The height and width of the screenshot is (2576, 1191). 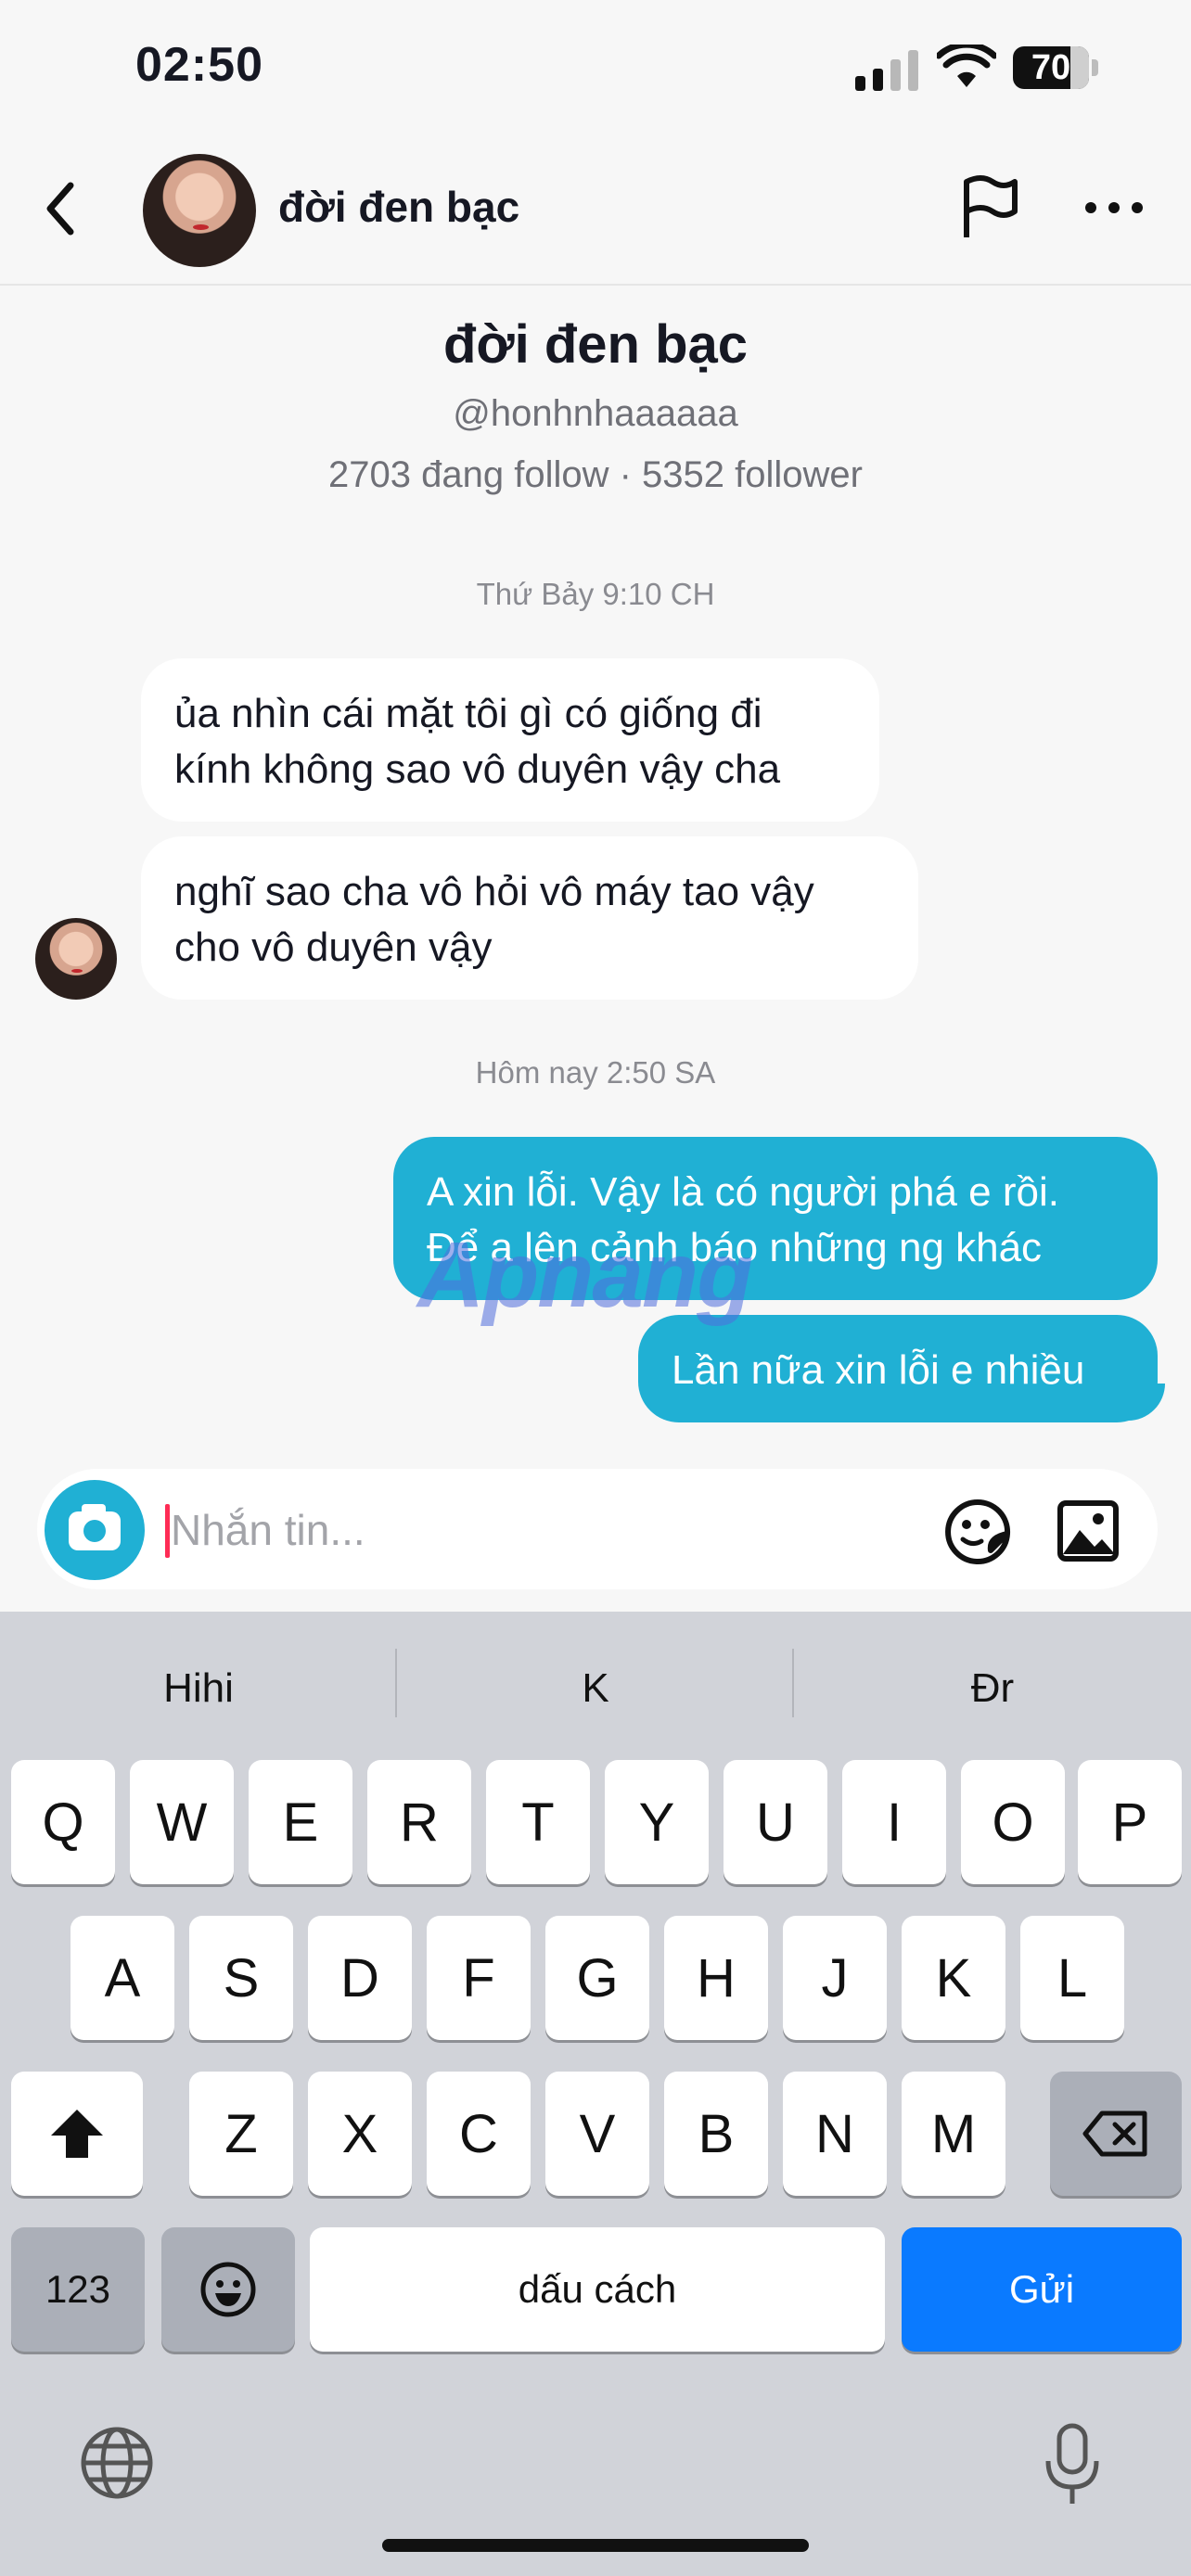 What do you see at coordinates (716, 2134) in the screenshot?
I see `key-b: B` at bounding box center [716, 2134].